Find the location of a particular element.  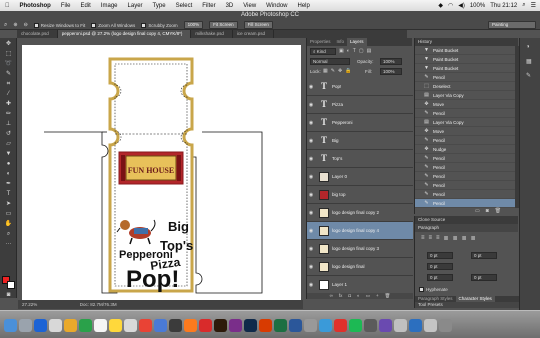

layer-row: ◉ logo design final is located at coordinates (360, 267).